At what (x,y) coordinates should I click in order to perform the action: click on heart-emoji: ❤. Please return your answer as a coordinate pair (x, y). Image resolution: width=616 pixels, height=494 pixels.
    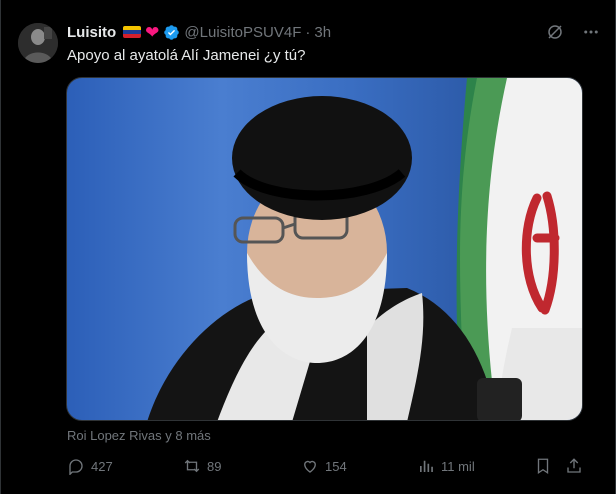
    Looking at the image, I should click on (152, 32).